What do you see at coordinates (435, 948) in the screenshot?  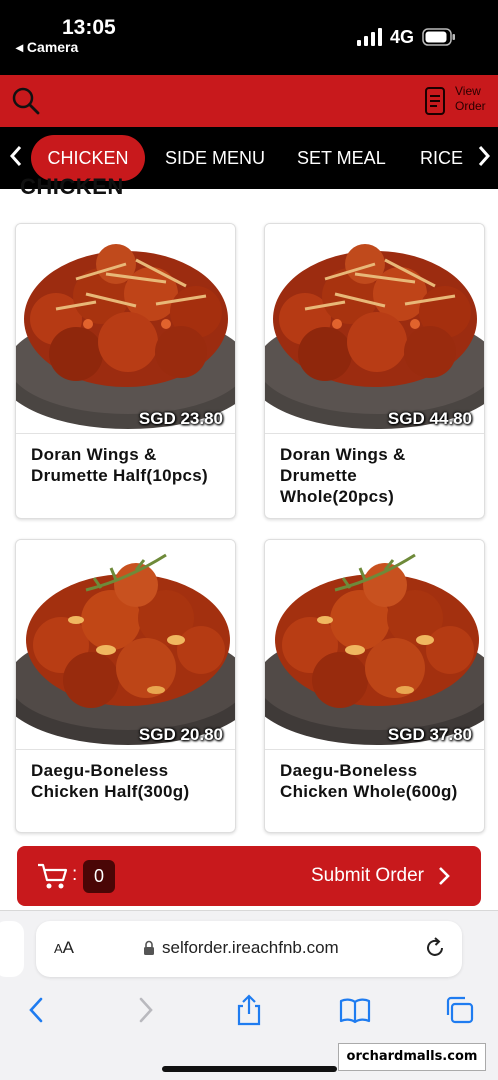 I see `reload-icon` at bounding box center [435, 948].